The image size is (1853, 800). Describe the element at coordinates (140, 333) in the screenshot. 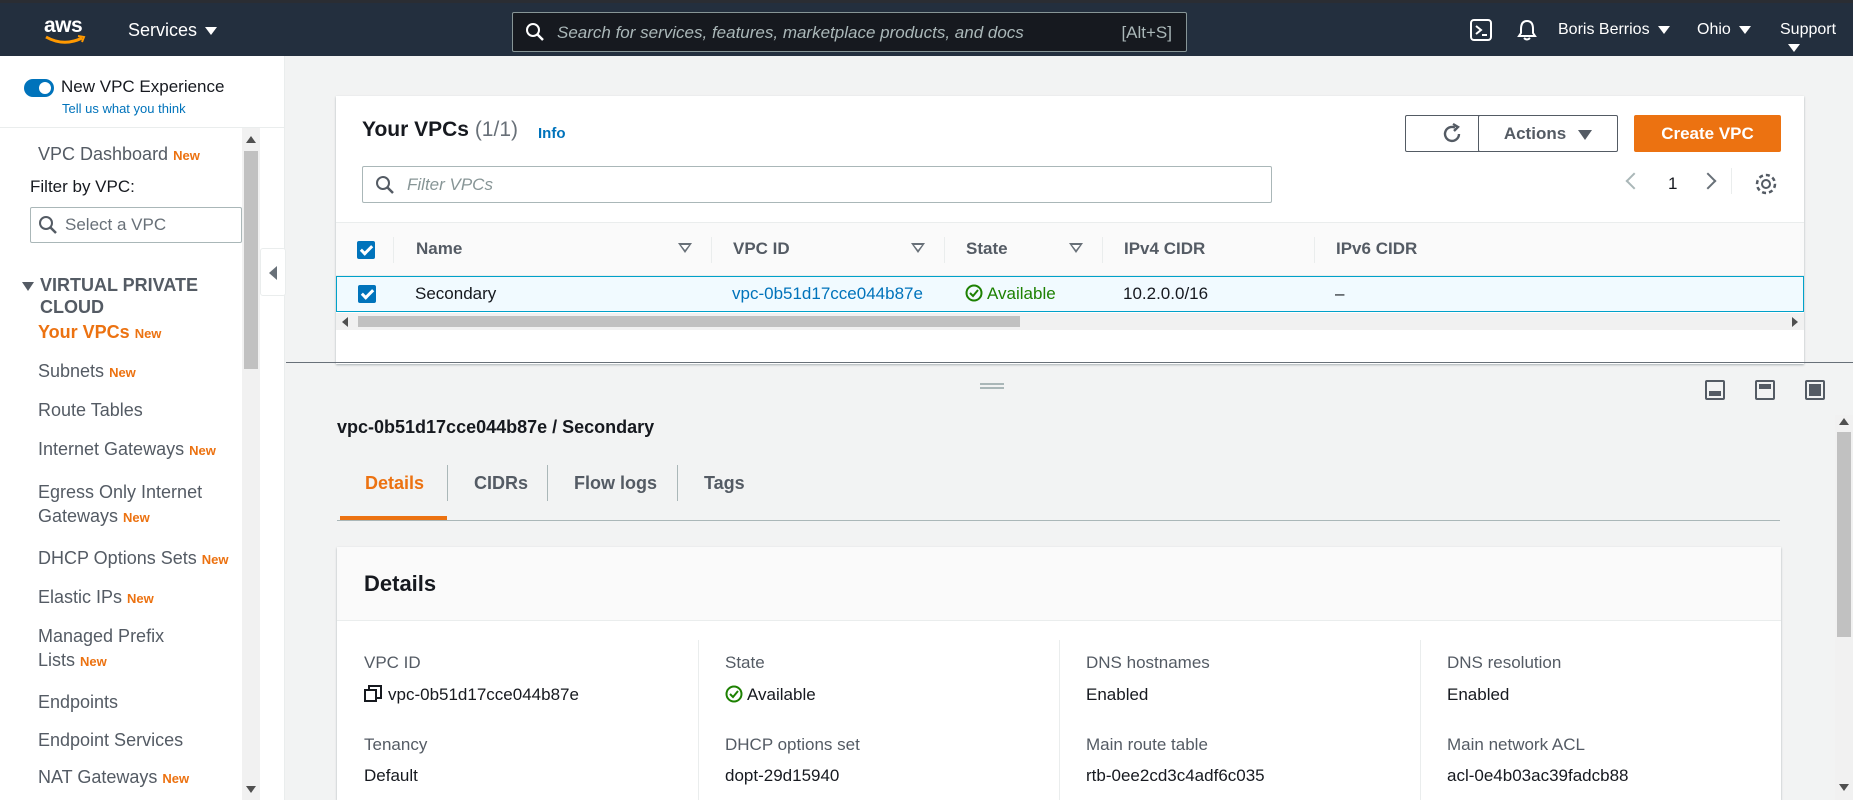

I see `sidebar-item-your-vpcs: Your VPCs New` at that location.